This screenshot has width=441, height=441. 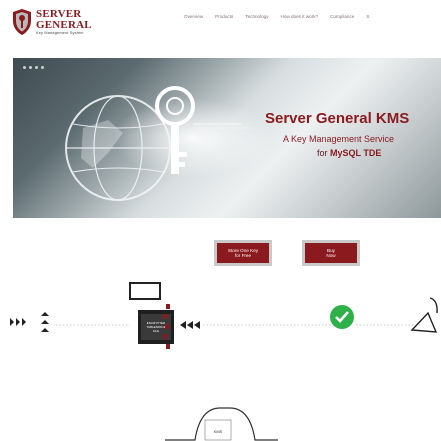 What do you see at coordinates (156, 331) in the screenshot?
I see `table-label-3: FILE` at bounding box center [156, 331].